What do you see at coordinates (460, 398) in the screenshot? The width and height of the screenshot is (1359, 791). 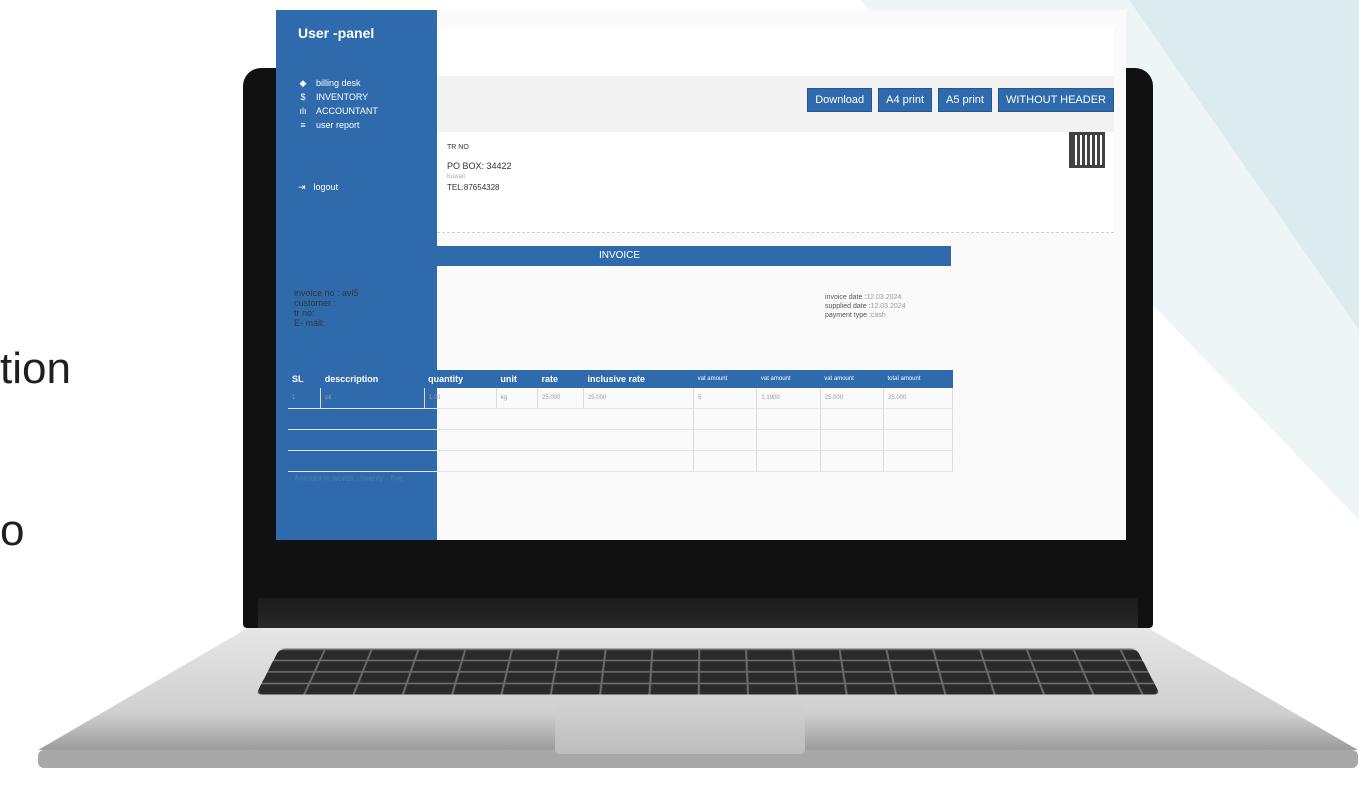 I see `table-cell: 1.00` at bounding box center [460, 398].